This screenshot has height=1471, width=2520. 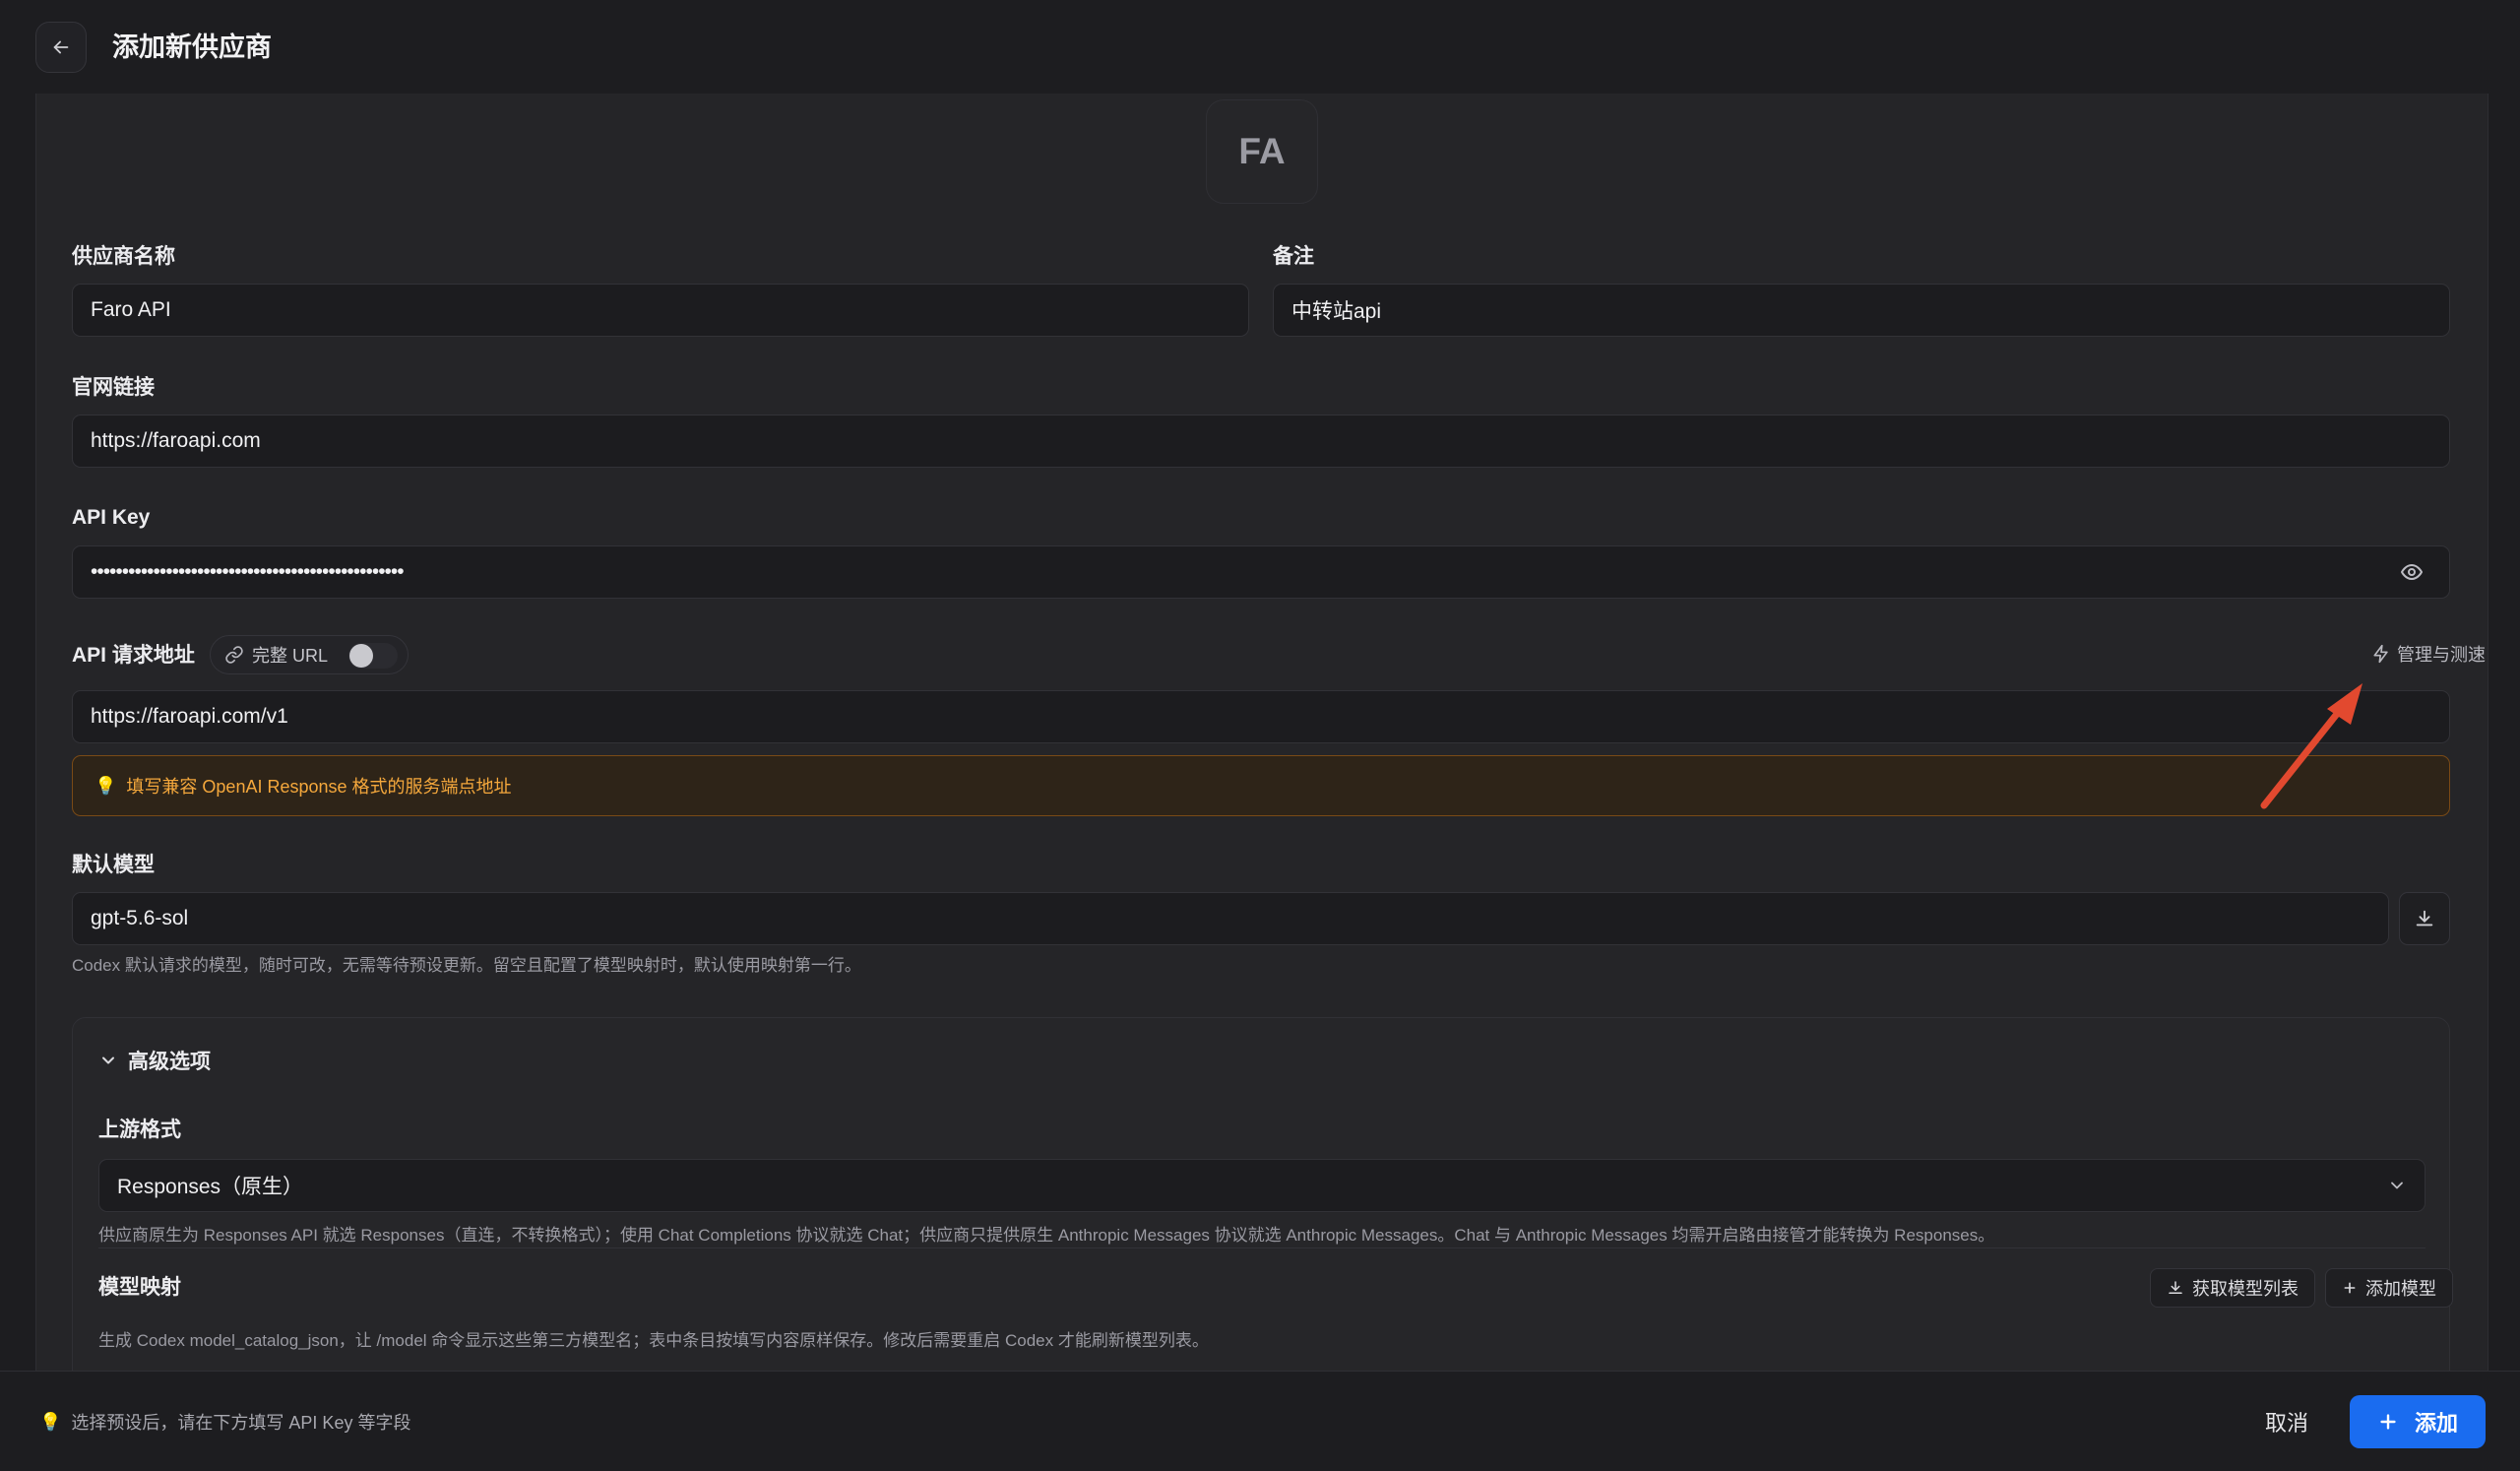 What do you see at coordinates (1861, 310) in the screenshot?
I see `note-input: 中转站api` at bounding box center [1861, 310].